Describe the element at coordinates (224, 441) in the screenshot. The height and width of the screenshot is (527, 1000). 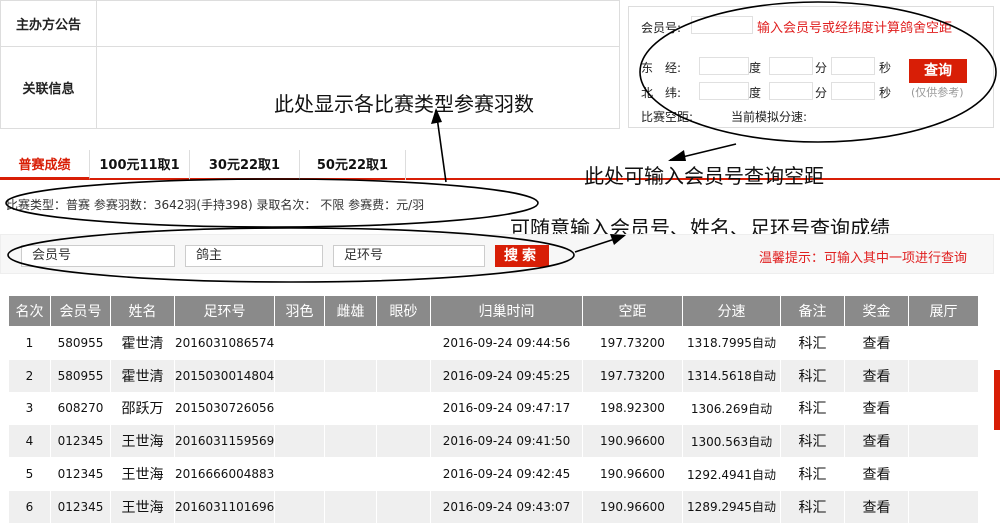
I see `cell-ring: 2016031159569` at that location.